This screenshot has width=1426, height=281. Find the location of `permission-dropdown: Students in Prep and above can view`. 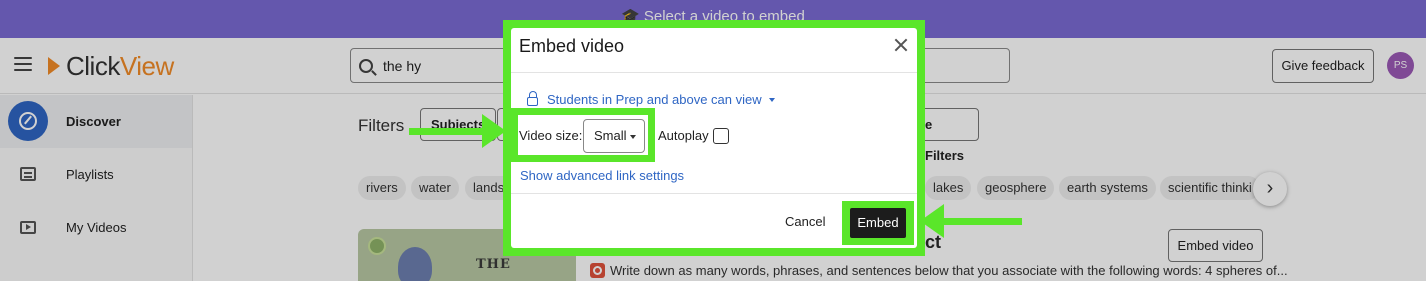

permission-dropdown: Students in Prep and above can view is located at coordinates (651, 98).